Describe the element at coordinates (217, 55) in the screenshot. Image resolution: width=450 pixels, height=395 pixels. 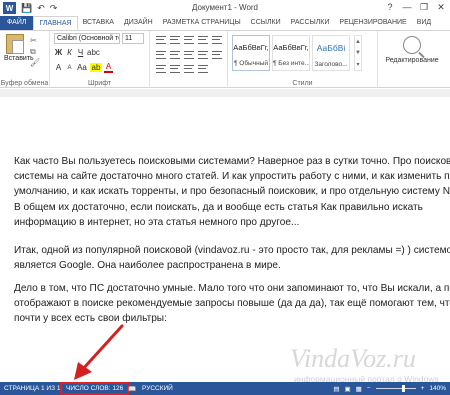
I see `line-spacing-icon` at that location.